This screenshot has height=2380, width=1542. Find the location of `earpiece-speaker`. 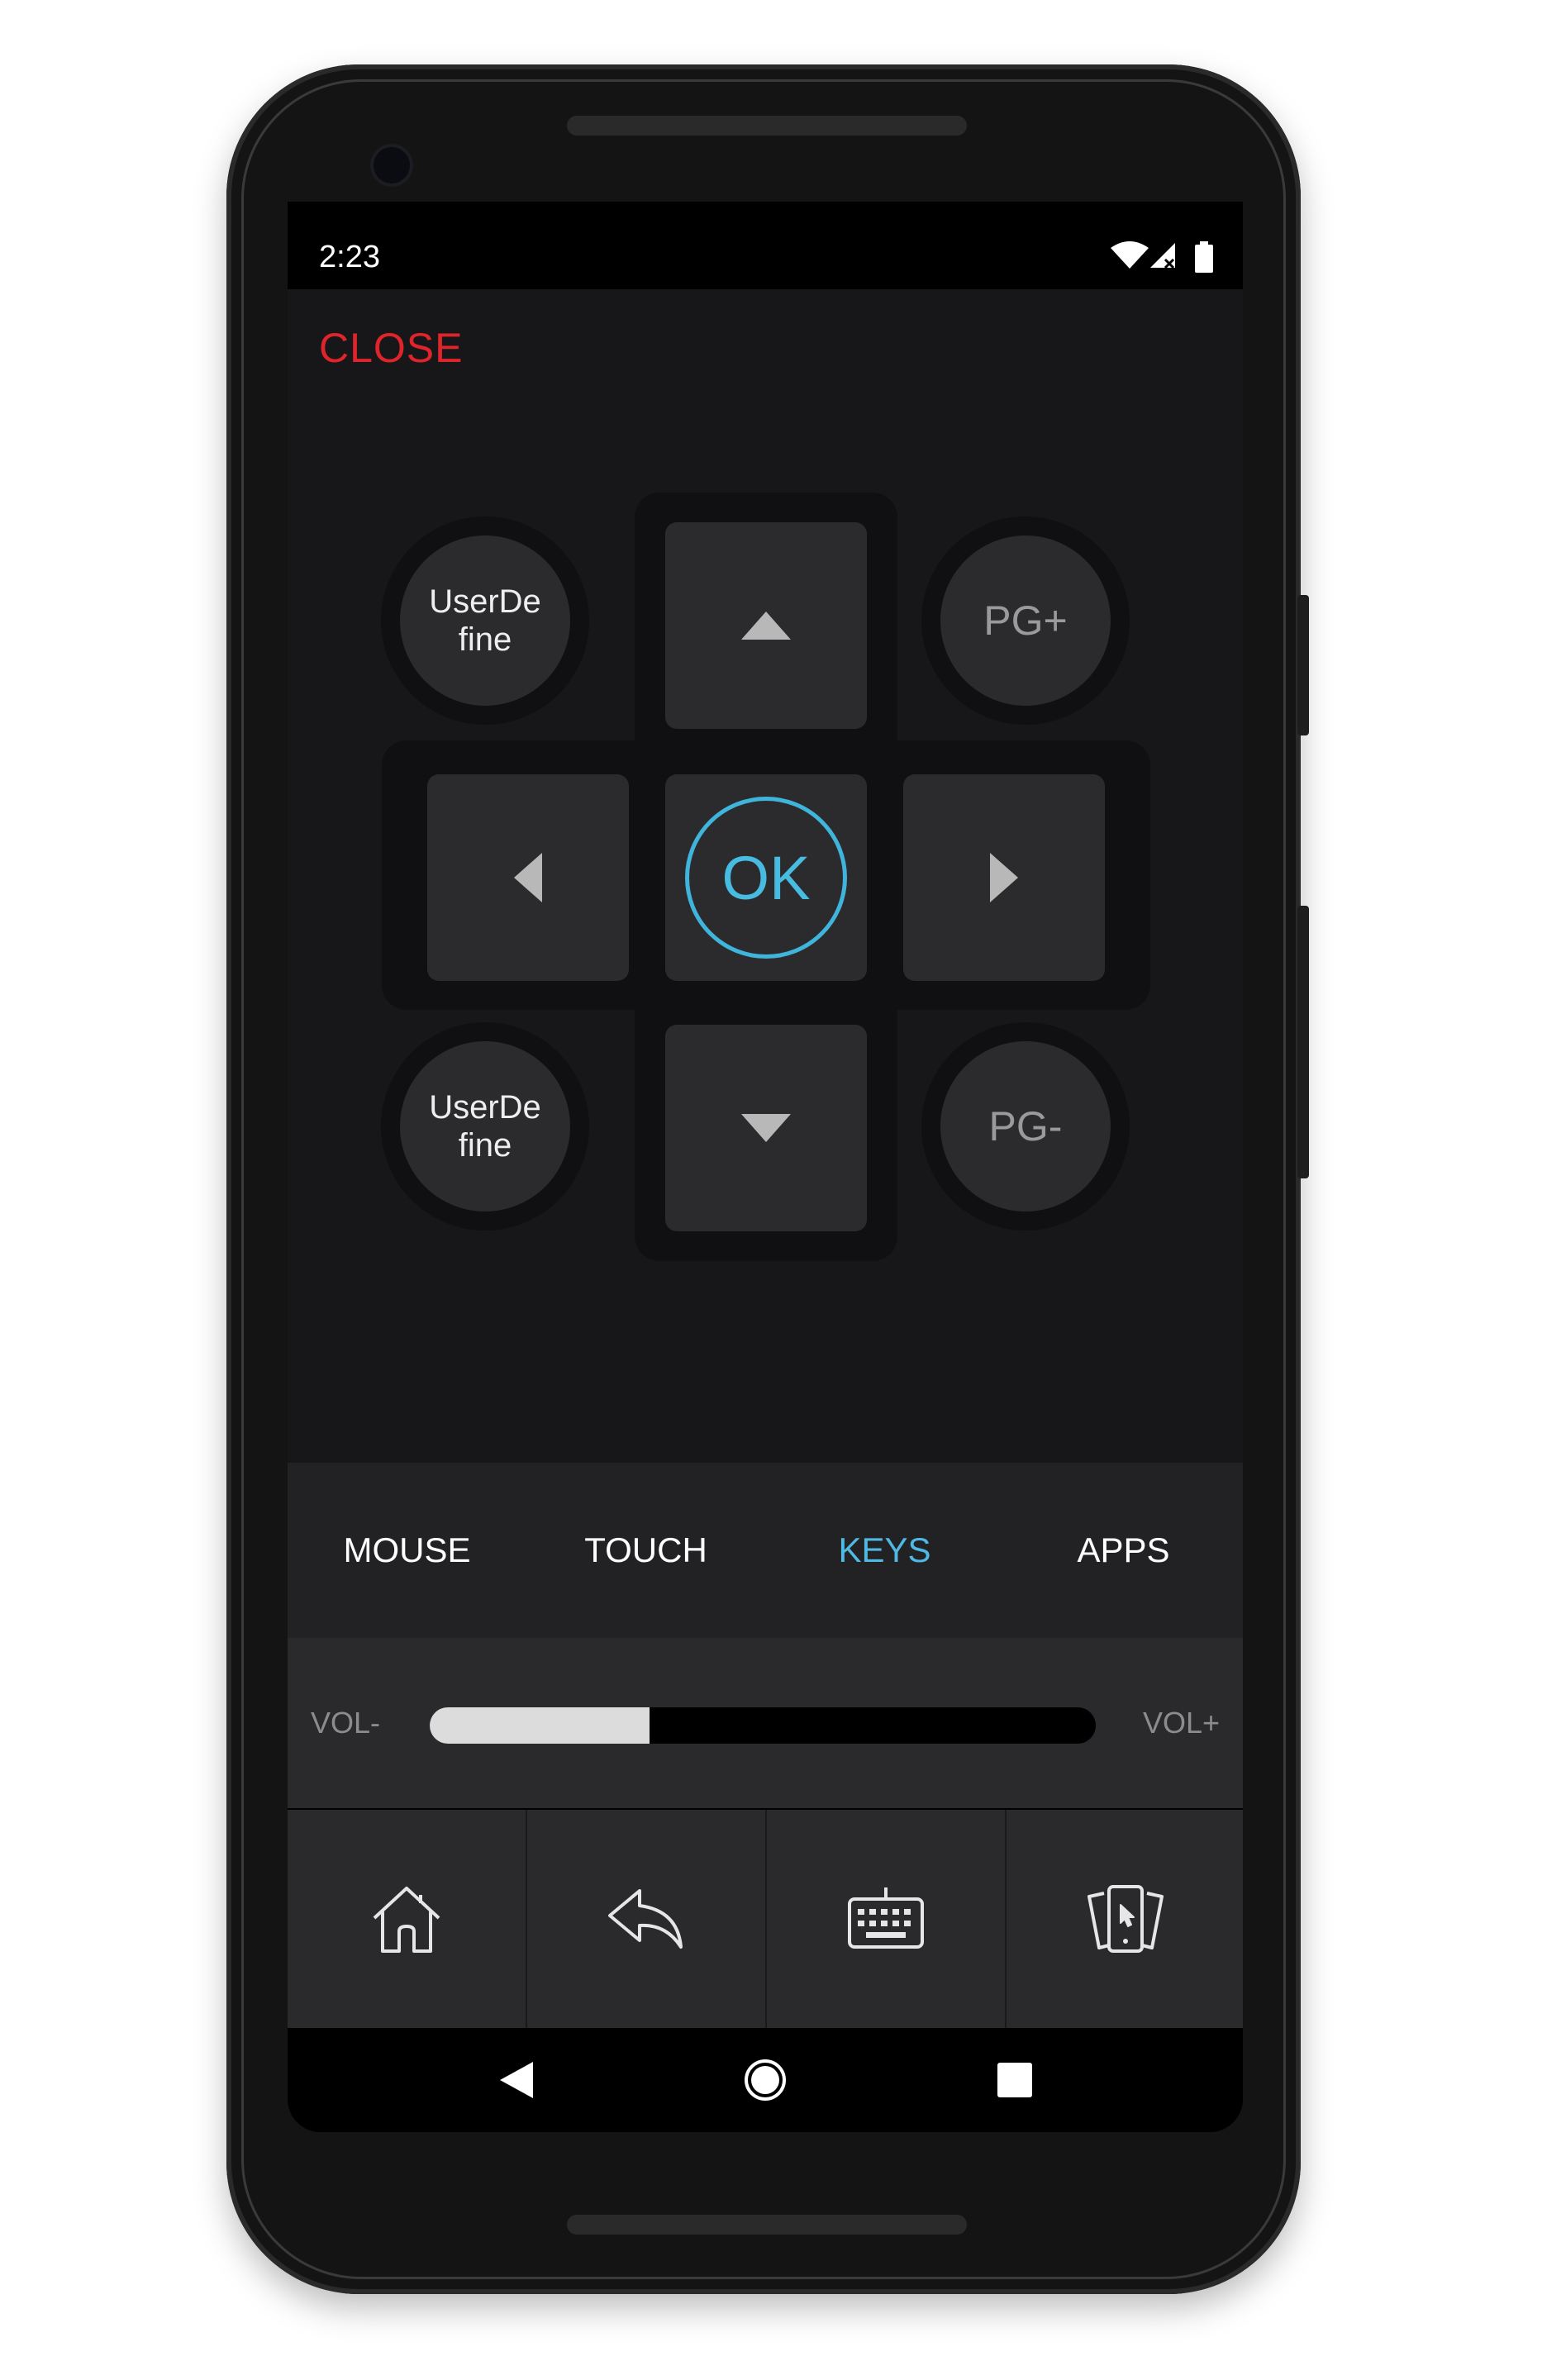

earpiece-speaker is located at coordinates (767, 126).